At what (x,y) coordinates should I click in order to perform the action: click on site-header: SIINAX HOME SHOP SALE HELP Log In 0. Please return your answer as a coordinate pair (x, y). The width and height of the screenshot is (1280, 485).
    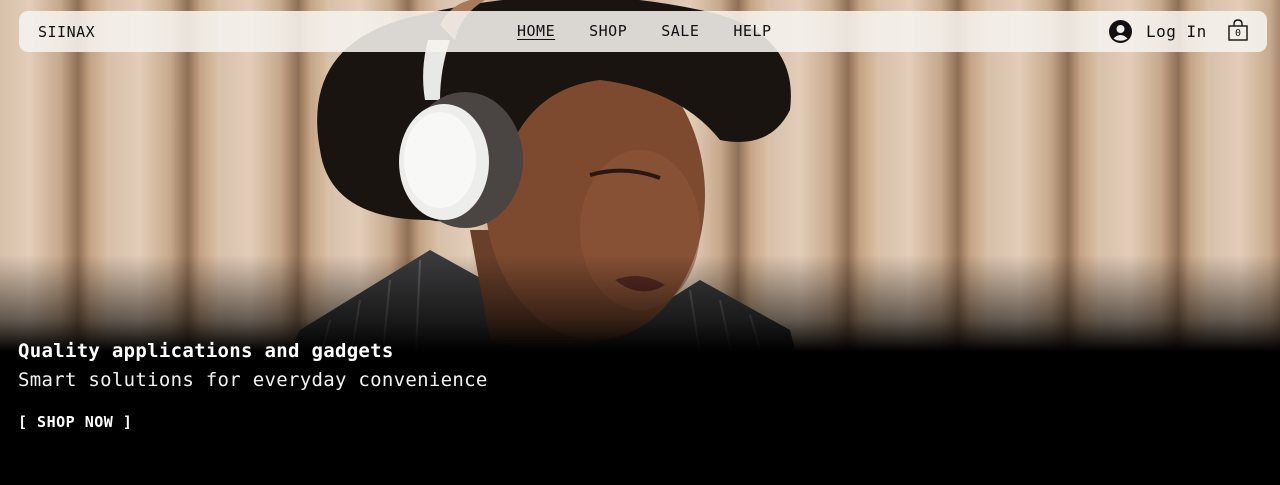
    Looking at the image, I should click on (643, 31).